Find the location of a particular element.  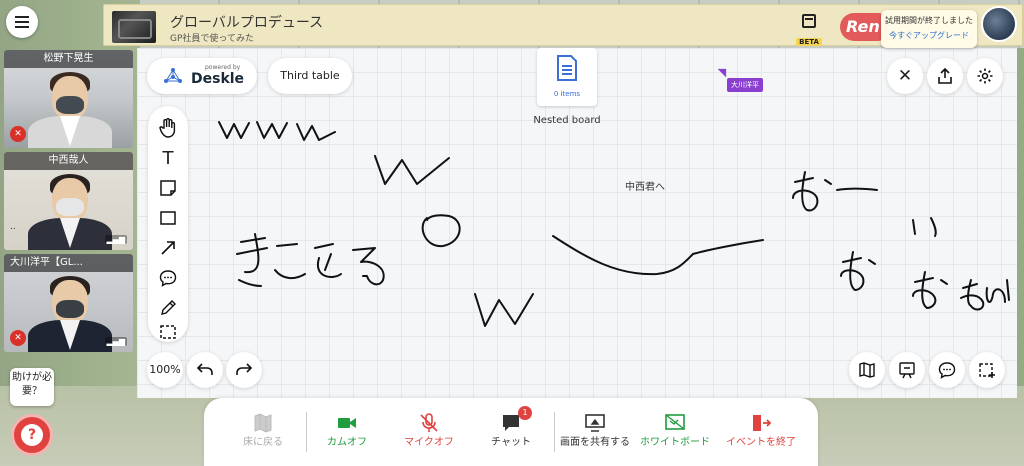

select-tool is located at coordinates (168, 332).